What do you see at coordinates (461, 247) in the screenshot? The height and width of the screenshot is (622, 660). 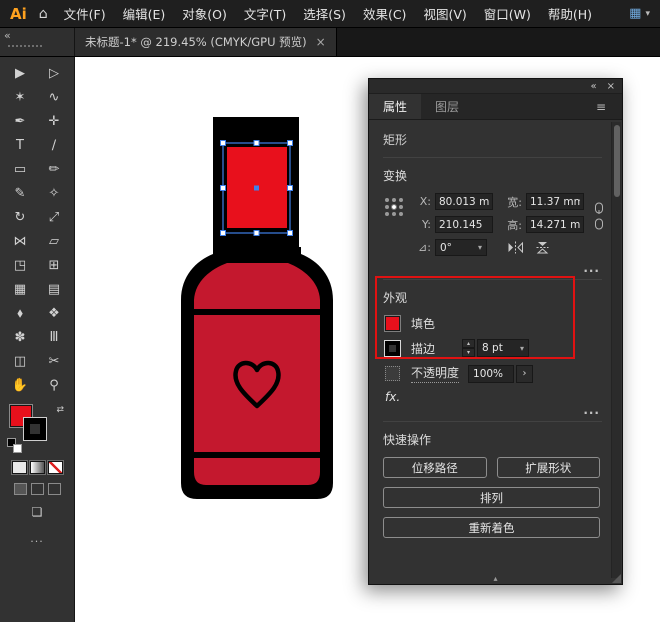 I see `rotation-select: 0° ▾` at bounding box center [461, 247].